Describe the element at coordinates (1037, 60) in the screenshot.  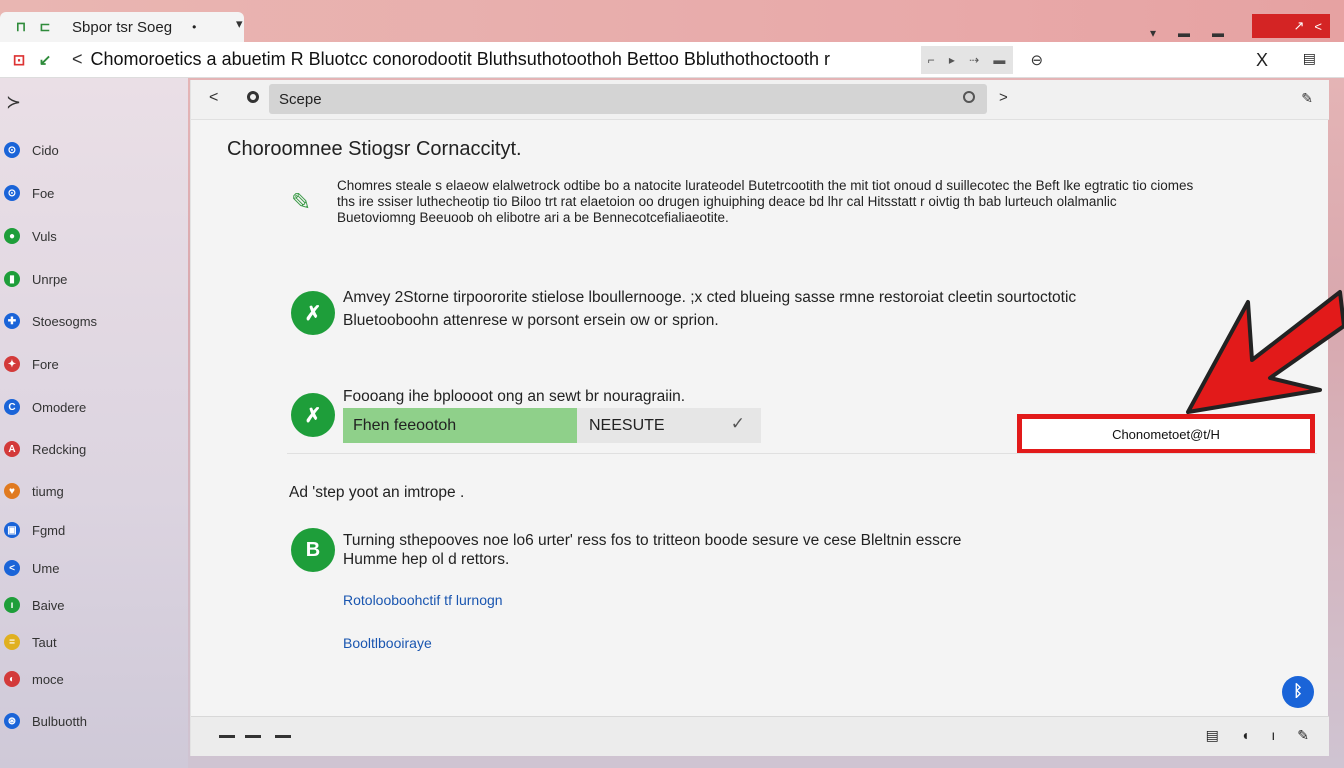
I see `account-icon: ⊖` at that location.